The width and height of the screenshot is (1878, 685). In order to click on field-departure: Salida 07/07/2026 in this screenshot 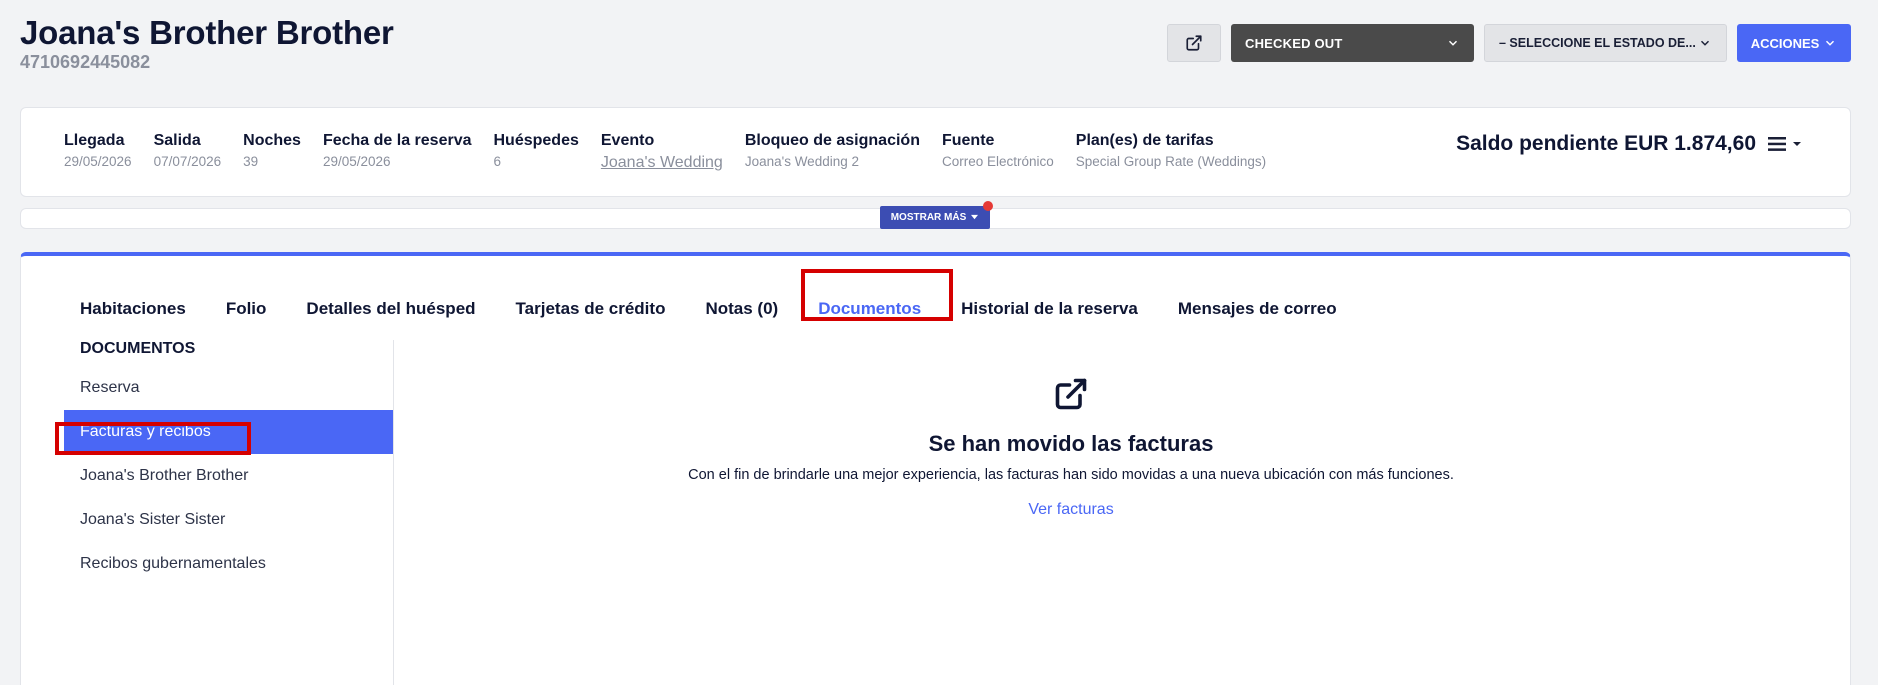, I will do `click(188, 152)`.